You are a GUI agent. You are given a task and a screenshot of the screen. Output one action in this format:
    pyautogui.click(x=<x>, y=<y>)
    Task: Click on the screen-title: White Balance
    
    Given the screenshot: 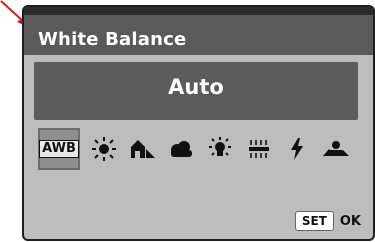 What is the action you would take?
    pyautogui.click(x=112, y=39)
    